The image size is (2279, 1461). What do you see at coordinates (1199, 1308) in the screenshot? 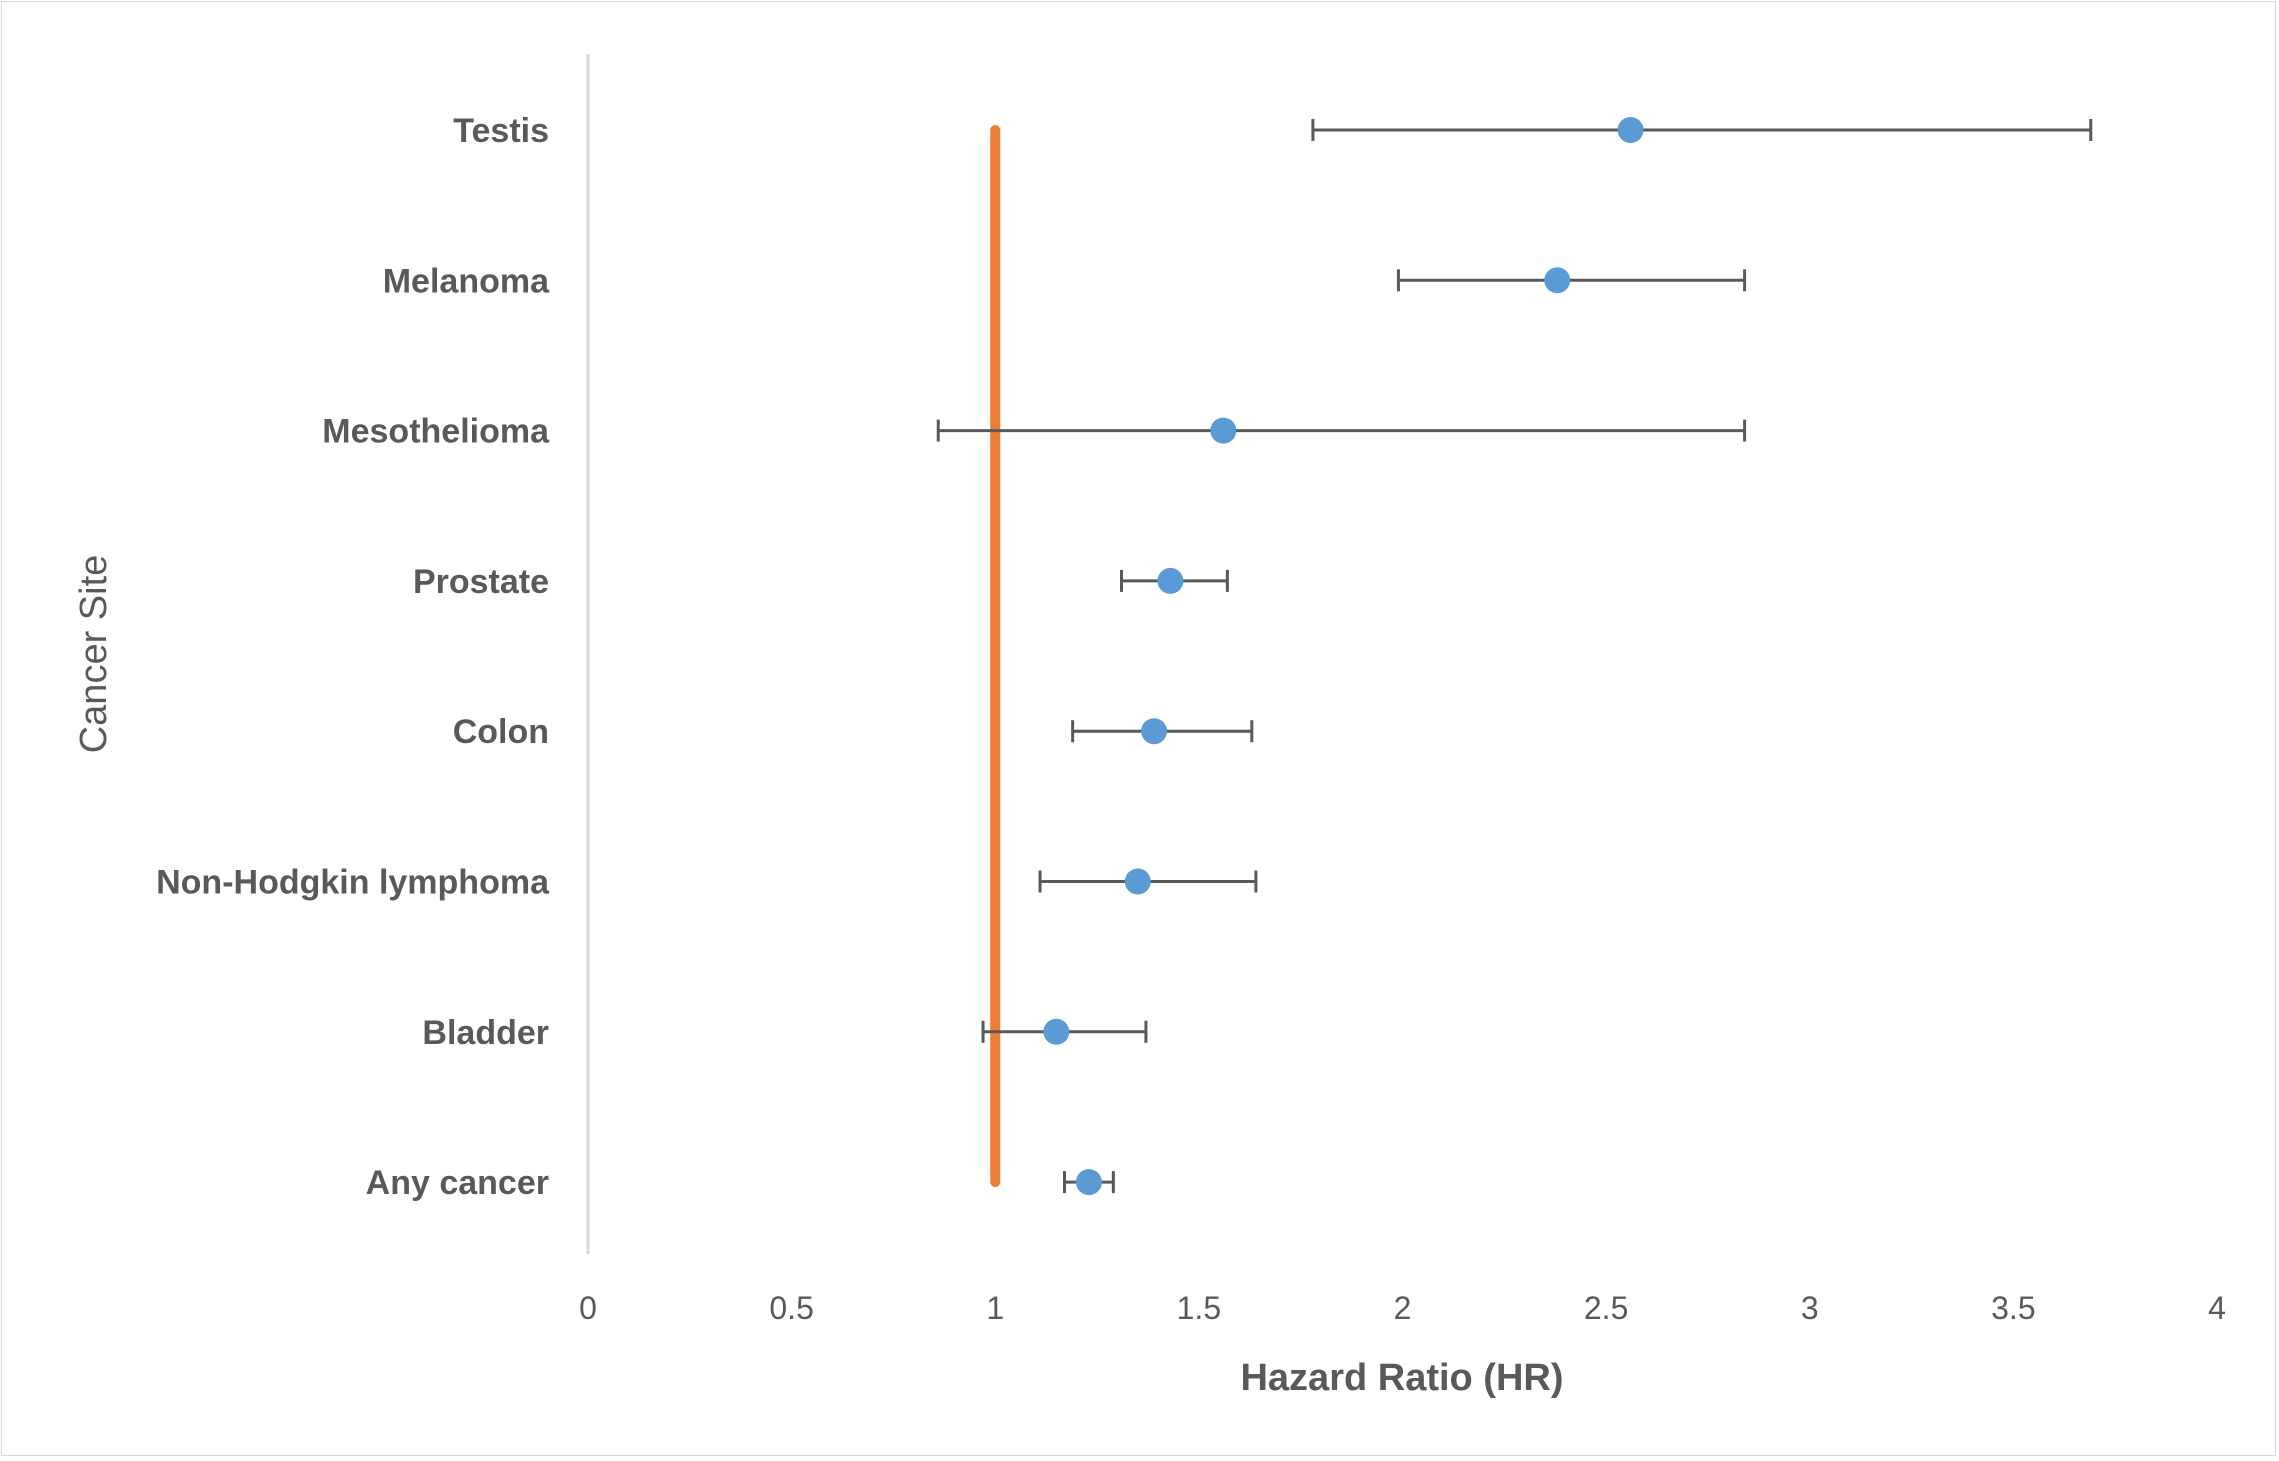
I see `x-tick-label: 1.5` at bounding box center [1199, 1308].